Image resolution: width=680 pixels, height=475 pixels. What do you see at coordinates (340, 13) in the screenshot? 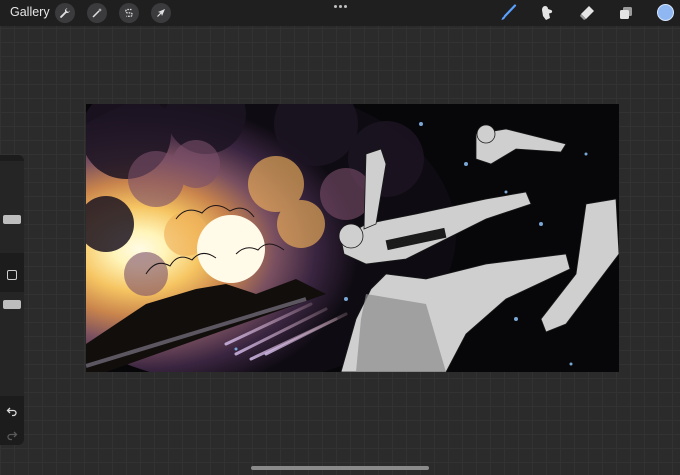
I see `top-toolbar: Gallery` at bounding box center [340, 13].